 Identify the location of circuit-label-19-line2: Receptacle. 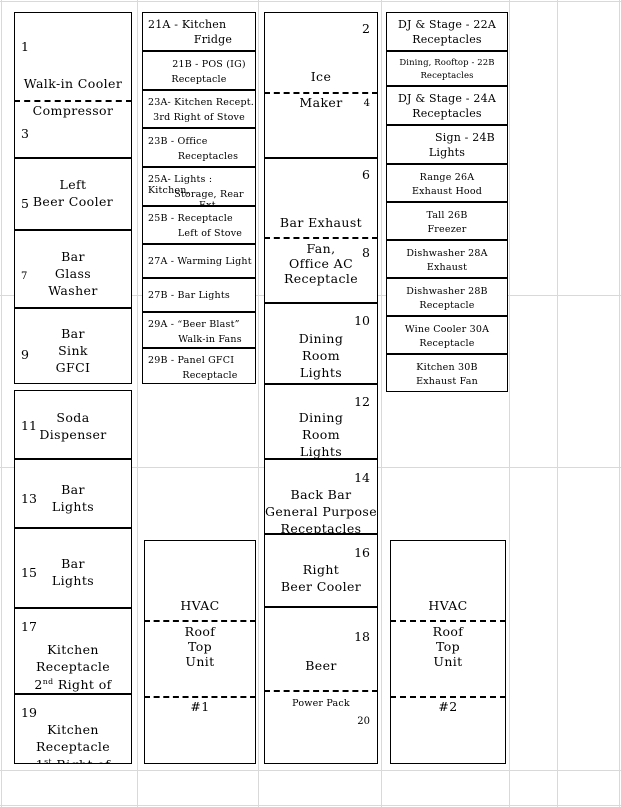
(73, 746).